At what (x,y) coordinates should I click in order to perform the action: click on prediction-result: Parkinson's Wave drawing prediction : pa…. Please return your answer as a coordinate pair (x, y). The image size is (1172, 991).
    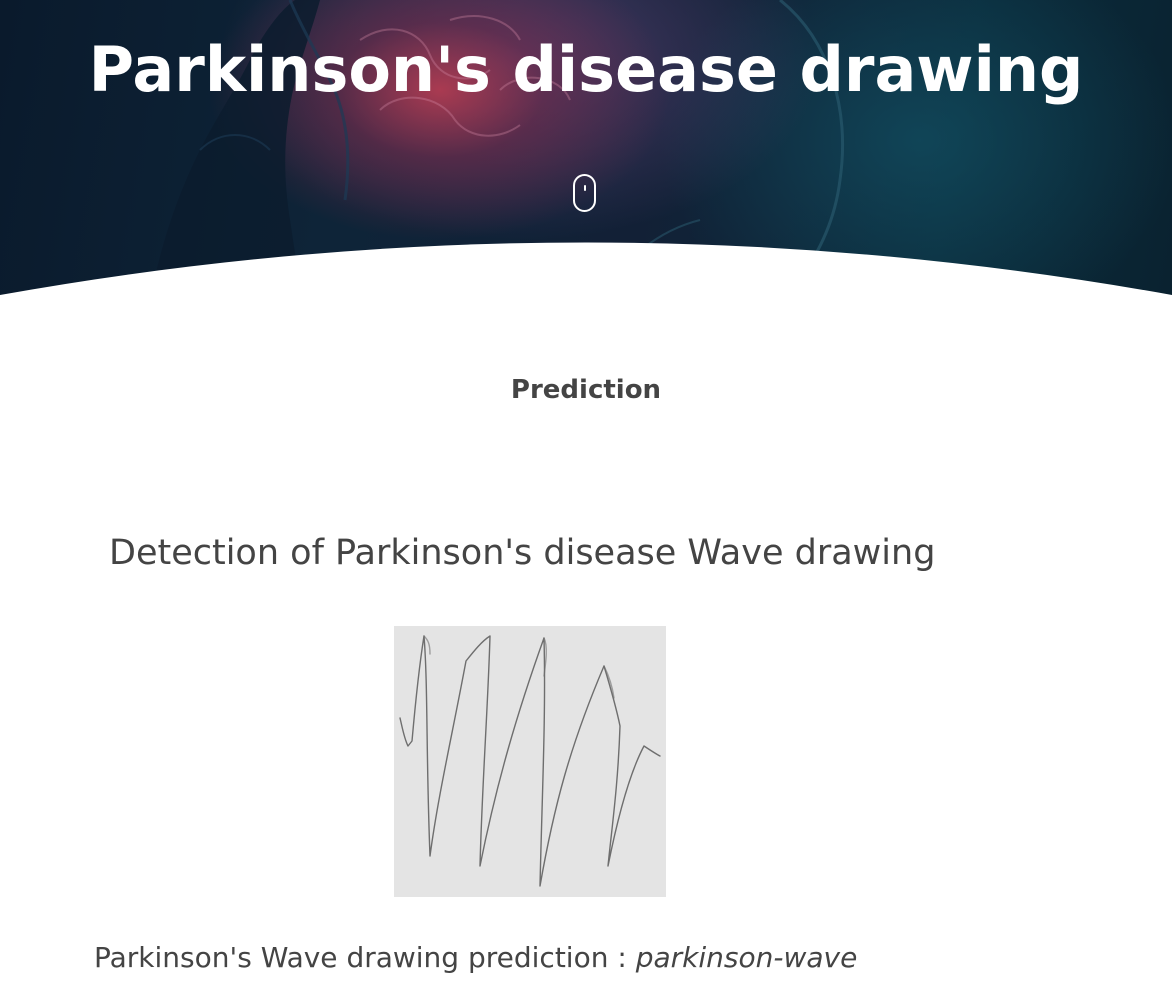
    Looking at the image, I should click on (594, 958).